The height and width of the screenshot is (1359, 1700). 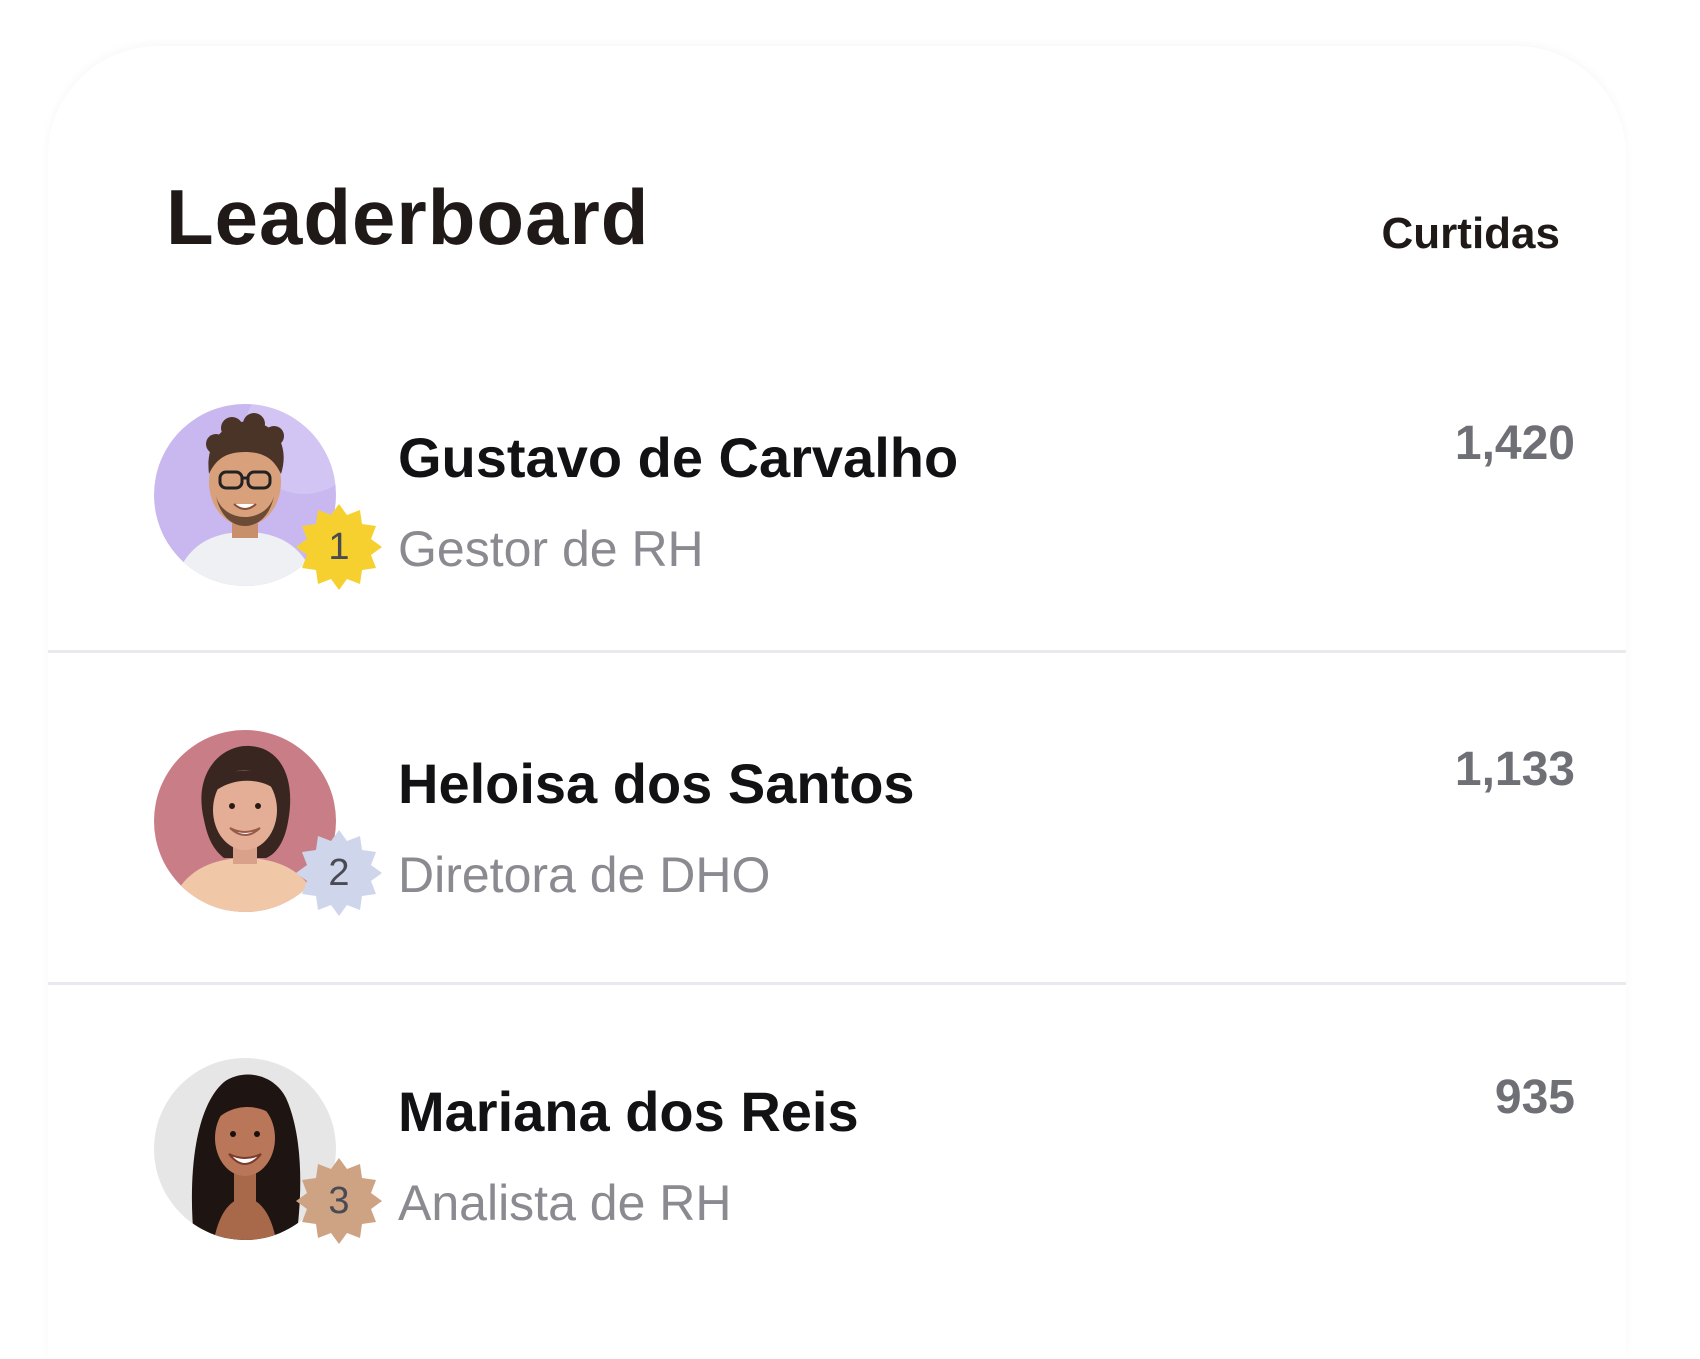 I want to click on likes-column-header: Curtidas, so click(x=1470, y=233).